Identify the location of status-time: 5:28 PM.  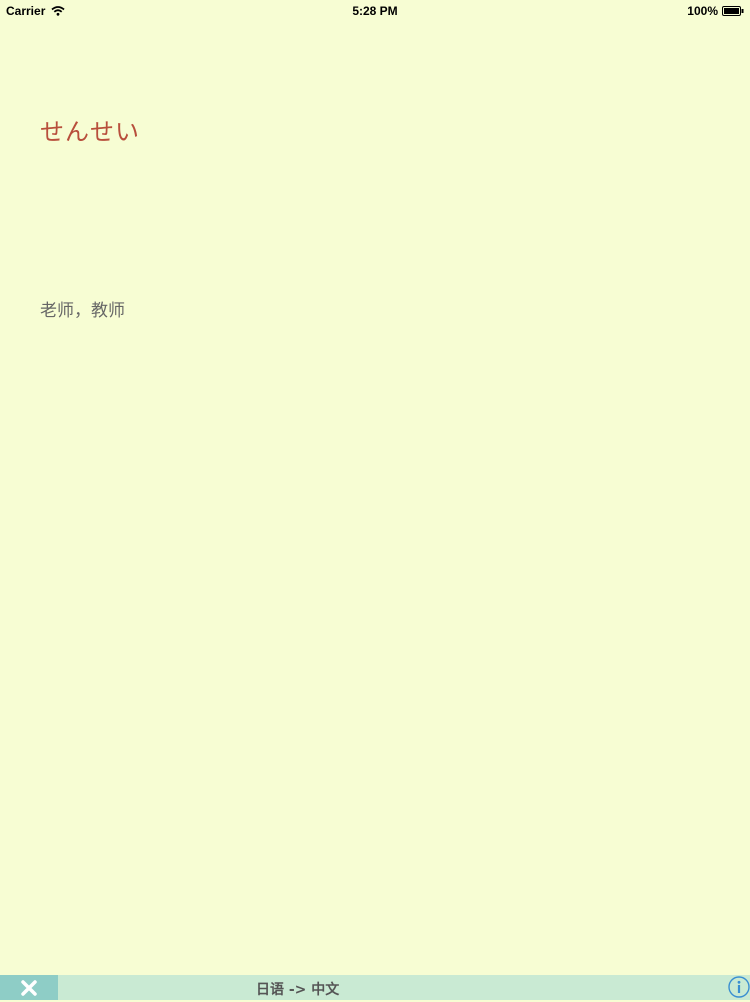
(375, 11).